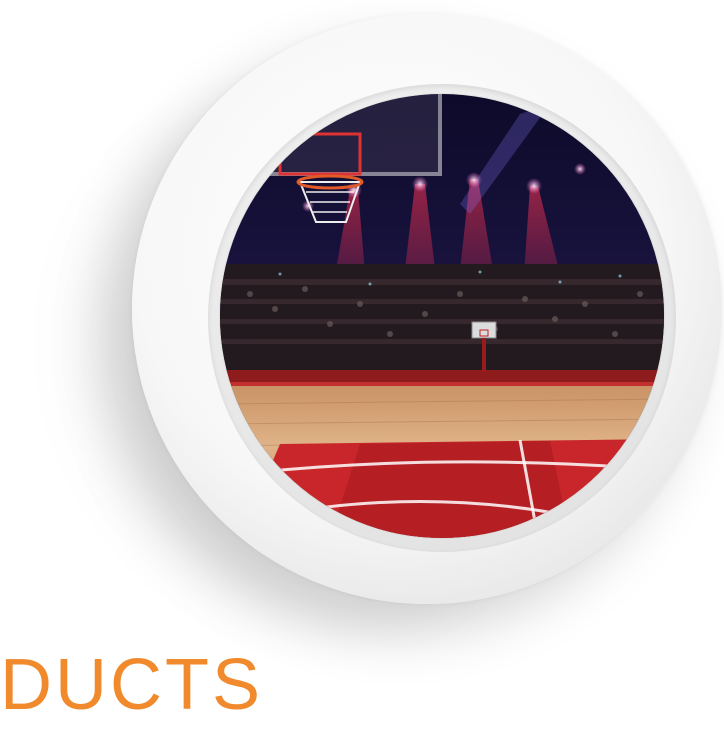 The image size is (724, 729). What do you see at coordinates (131, 685) in the screenshot?
I see `page-title: DUCTS` at bounding box center [131, 685].